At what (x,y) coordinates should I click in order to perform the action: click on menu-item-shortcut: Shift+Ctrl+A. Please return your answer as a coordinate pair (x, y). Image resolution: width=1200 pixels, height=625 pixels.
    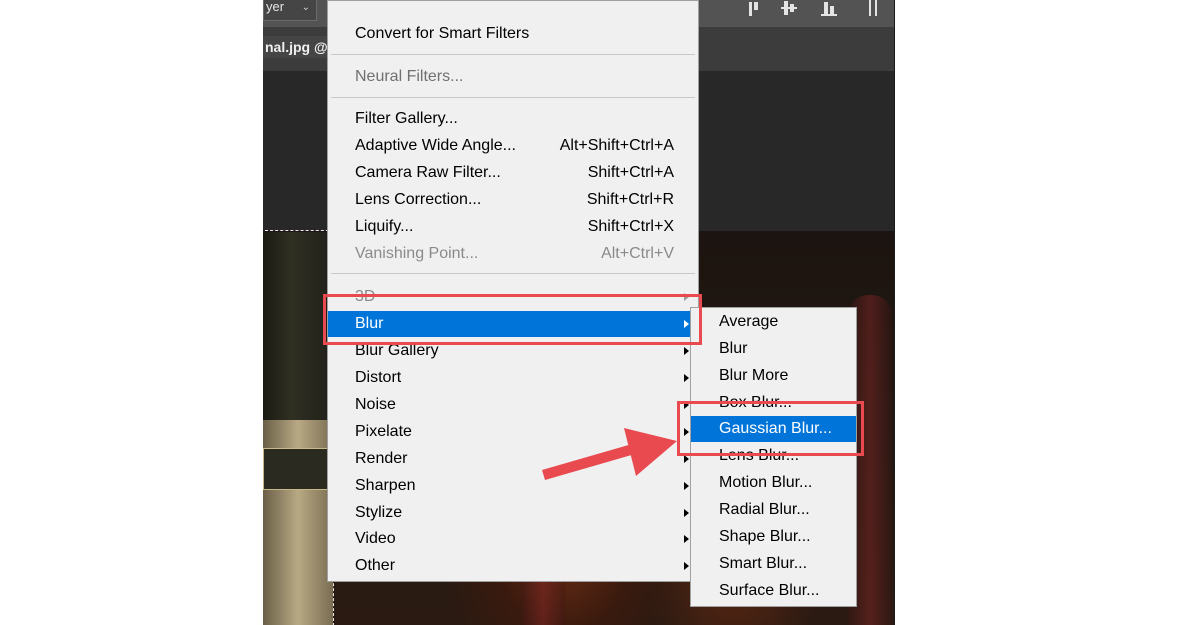
    Looking at the image, I should click on (630, 172).